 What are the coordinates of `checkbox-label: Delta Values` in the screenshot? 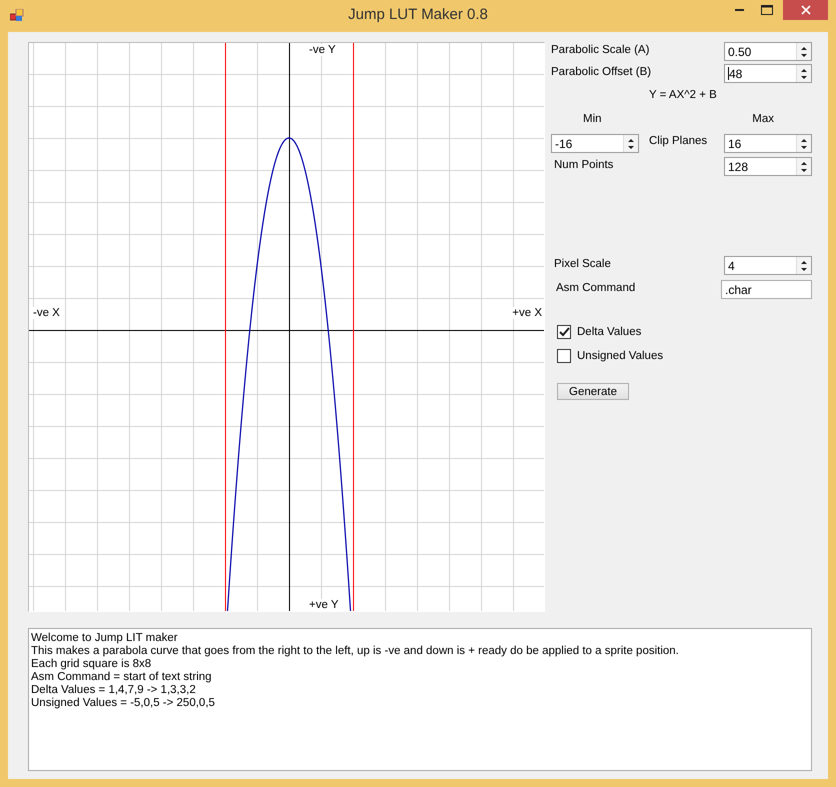 It's located at (609, 332).